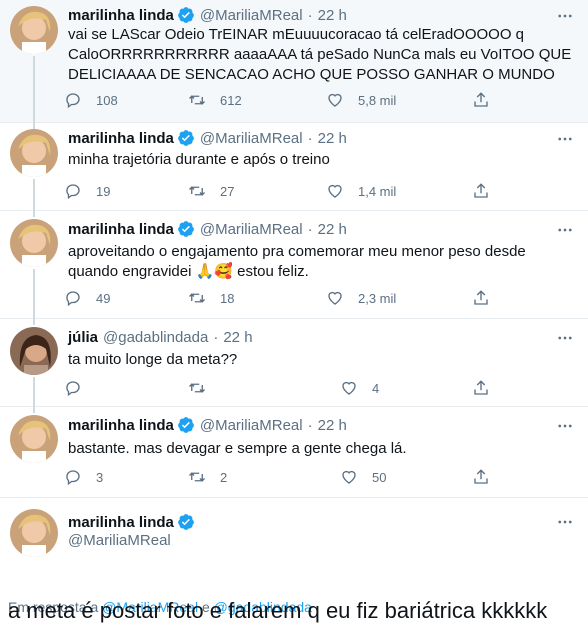  What do you see at coordinates (359, 388) in the screenshot?
I see `like-button: 4` at bounding box center [359, 388].